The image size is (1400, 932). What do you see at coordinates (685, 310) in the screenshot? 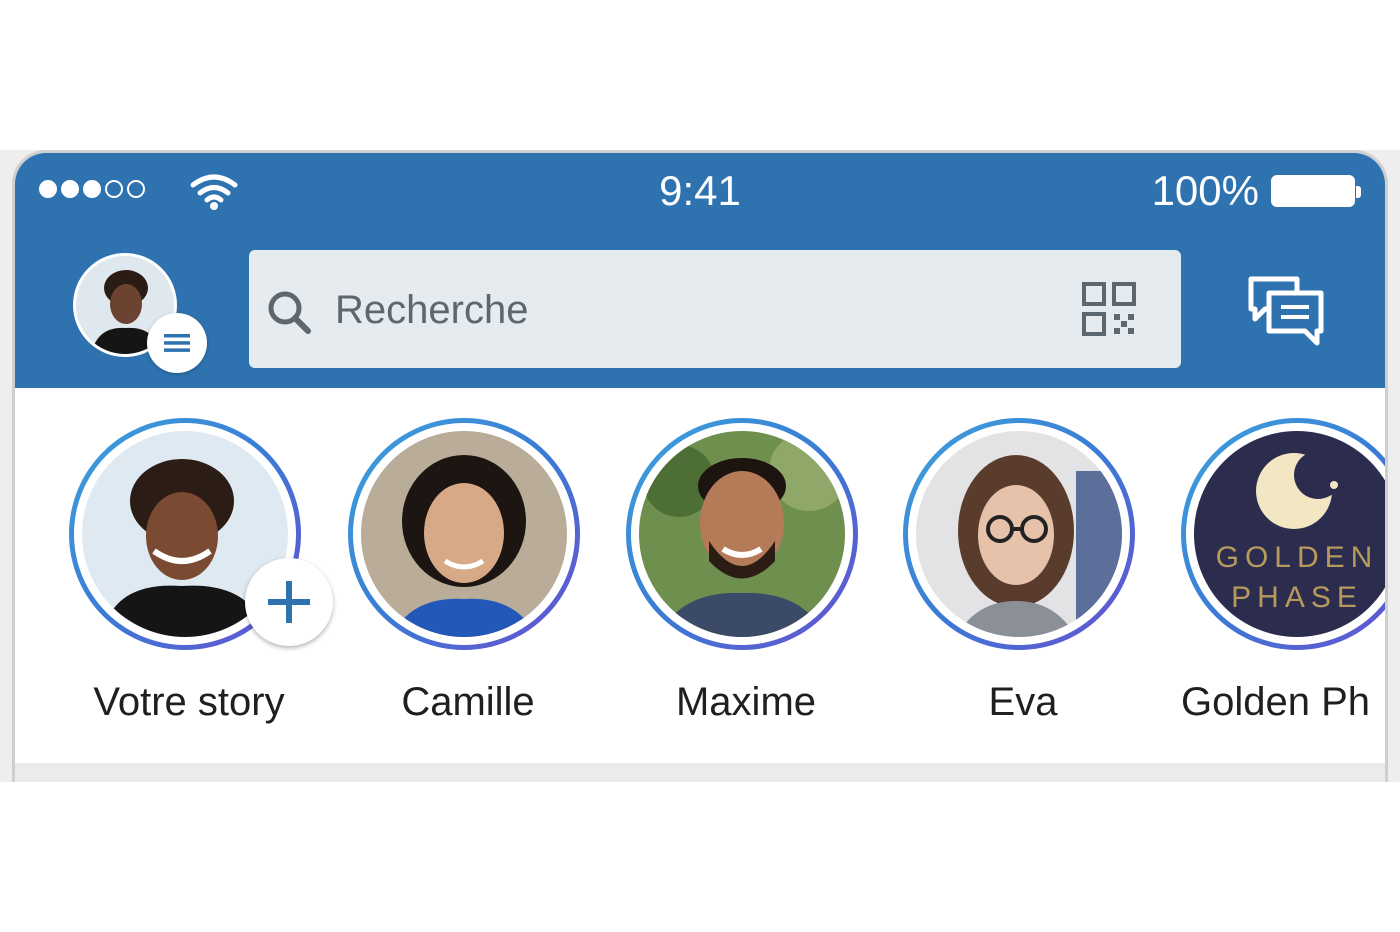
I see `search-input` at bounding box center [685, 310].